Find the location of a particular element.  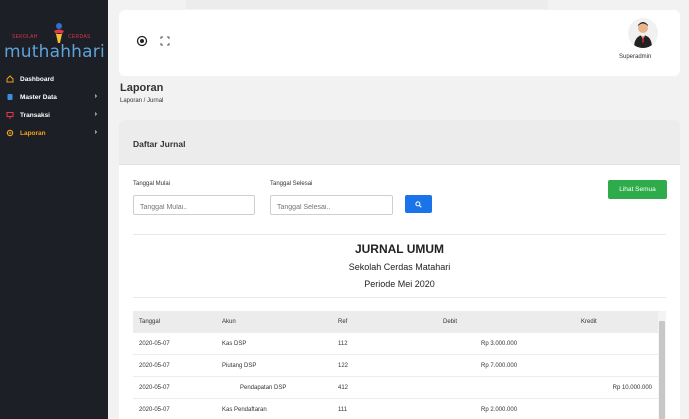

search-button is located at coordinates (418, 204).